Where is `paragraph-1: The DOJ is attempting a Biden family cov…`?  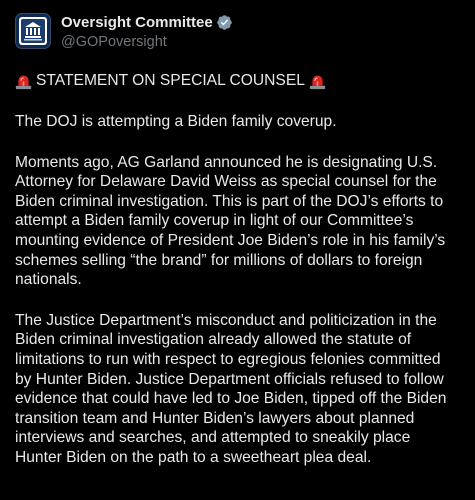 paragraph-1: The DOJ is attempting a Biden family cov… is located at coordinates (176, 121).